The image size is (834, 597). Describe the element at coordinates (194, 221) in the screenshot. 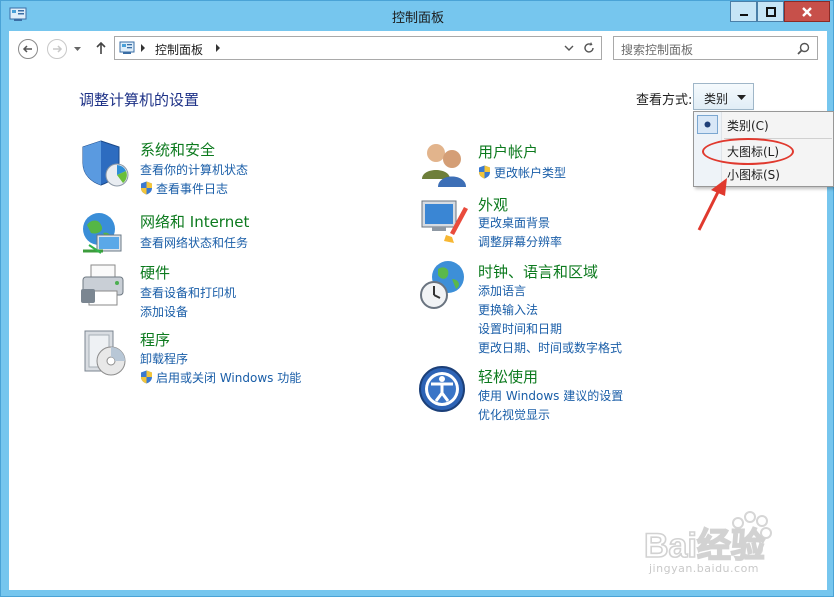

I see `category-title: 网络和 Internet` at that location.